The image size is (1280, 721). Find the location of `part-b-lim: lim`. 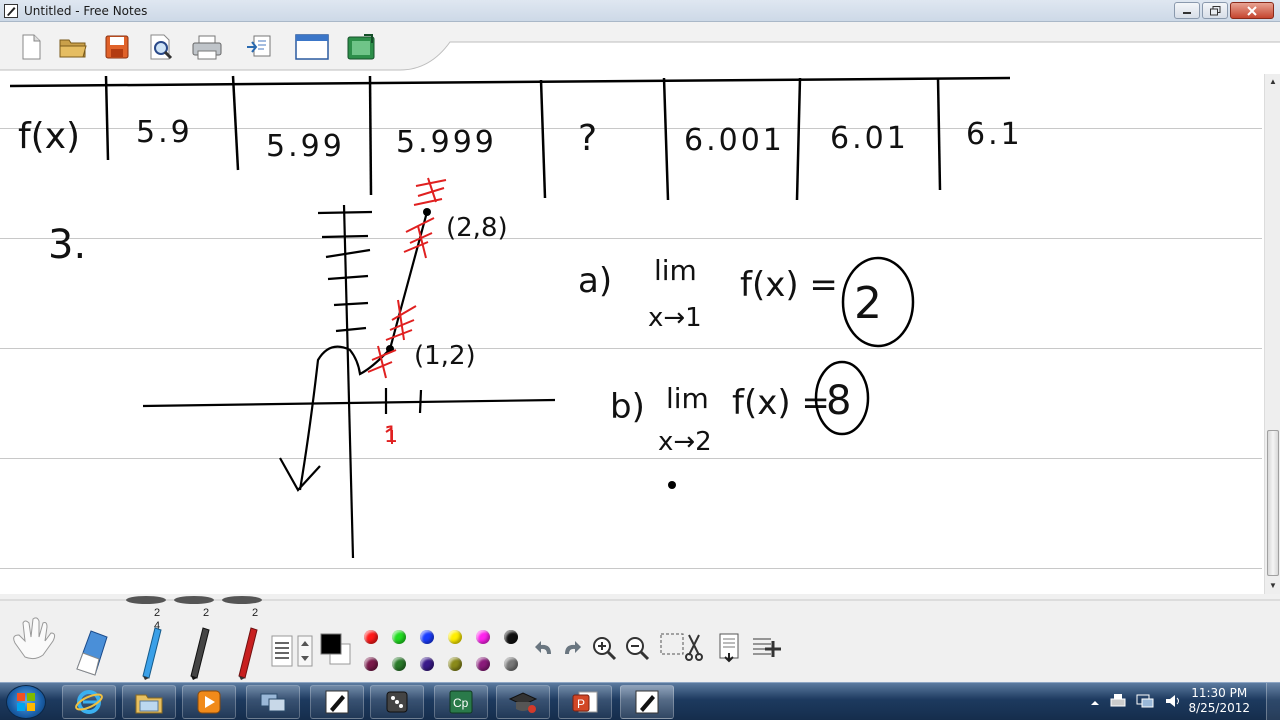

part-b-lim: lim is located at coordinates (687, 398).